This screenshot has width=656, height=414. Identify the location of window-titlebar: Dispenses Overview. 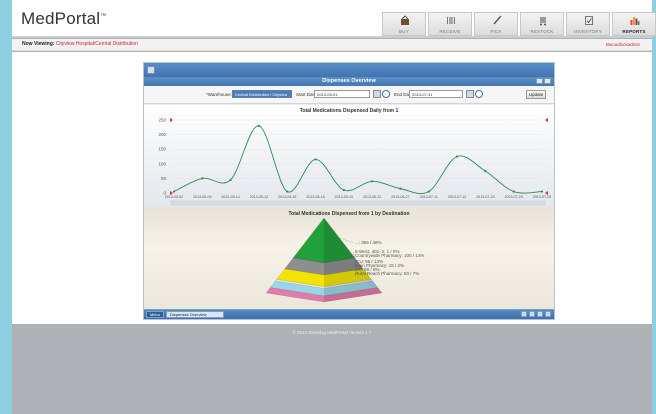
(349, 81).